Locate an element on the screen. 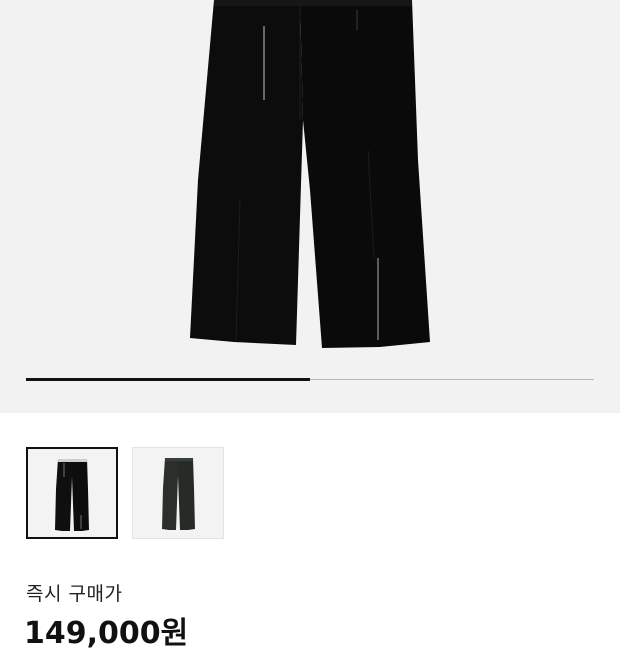 This screenshot has width=620, height=652. instant-price-label: 즉시 구매가 is located at coordinates (74, 594).